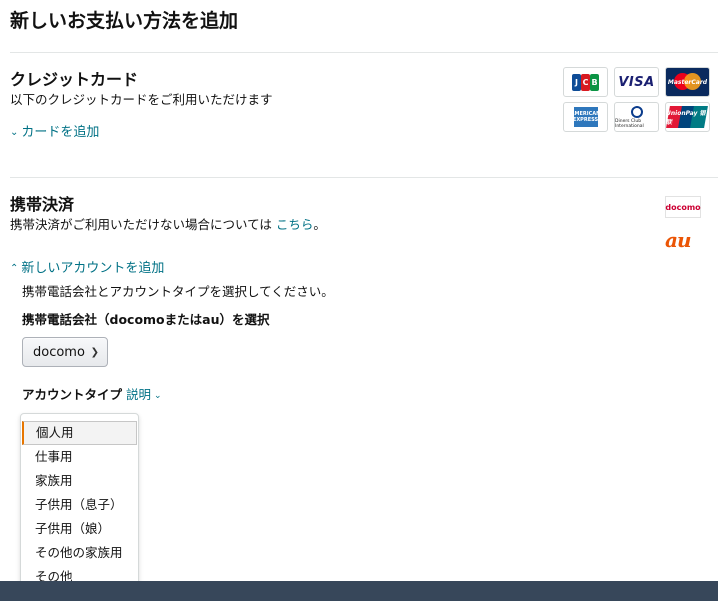 Image resolution: width=718 pixels, height=601 pixels. What do you see at coordinates (74, 79) in the screenshot?
I see `credit-card-title: クレジットカード` at bounding box center [74, 79].